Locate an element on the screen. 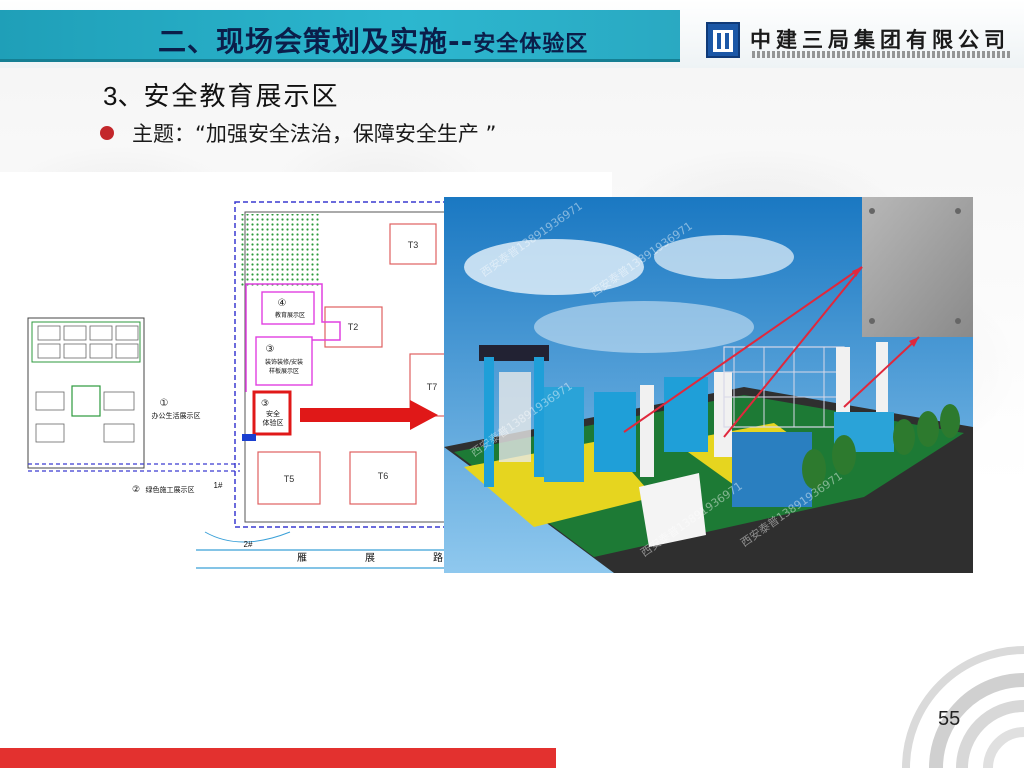 This screenshot has height=768, width=1024. company-logo: 中建三局集团有限公司 is located at coordinates (859, 42).